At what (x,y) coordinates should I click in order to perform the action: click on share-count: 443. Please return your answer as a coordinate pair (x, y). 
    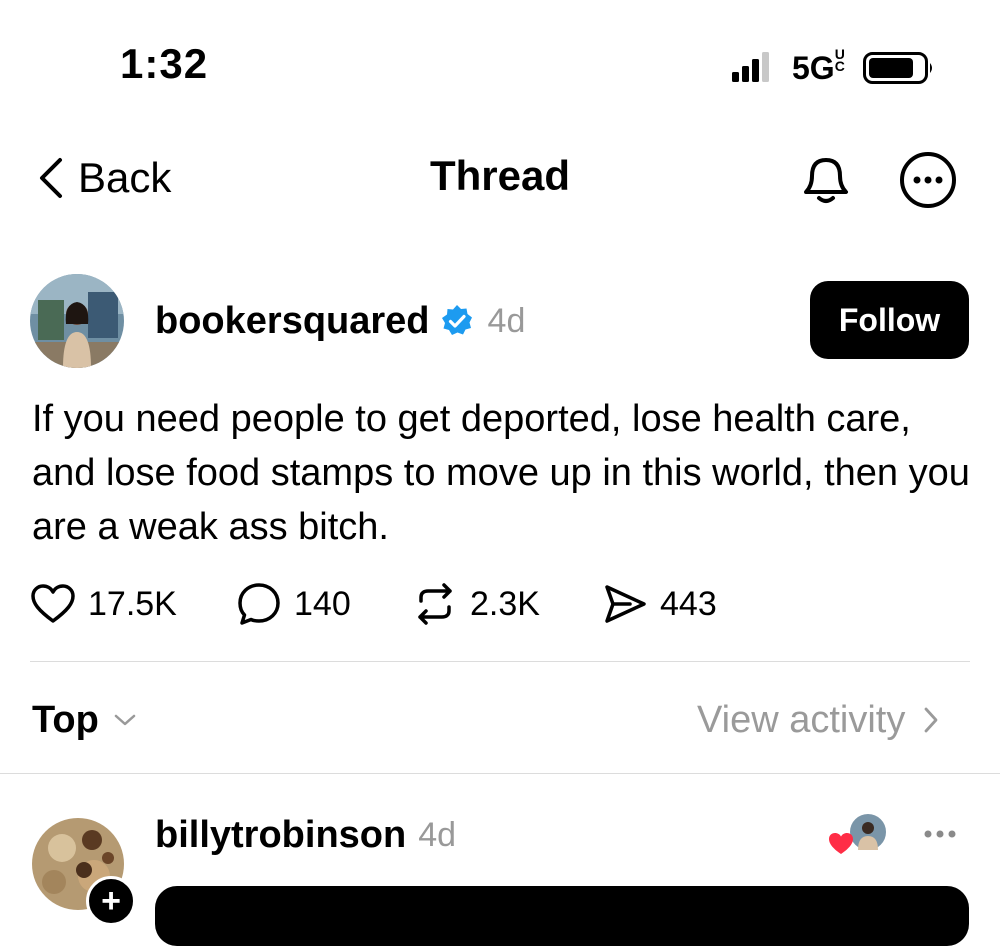
    Looking at the image, I should click on (688, 603).